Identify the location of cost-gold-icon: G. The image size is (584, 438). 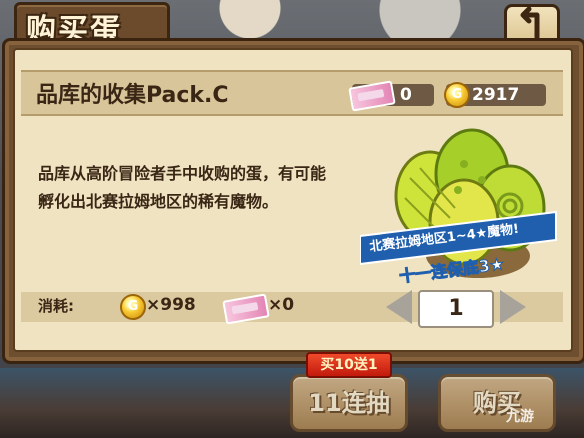
(133, 307).